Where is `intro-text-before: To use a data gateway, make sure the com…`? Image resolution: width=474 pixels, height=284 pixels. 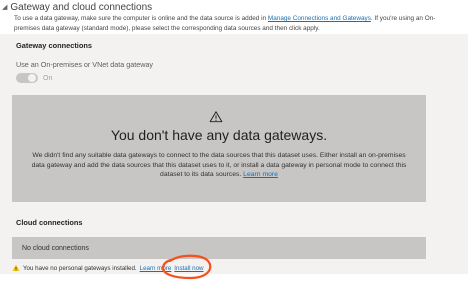 intro-text-before: To use a data gateway, make sure the com… is located at coordinates (141, 18).